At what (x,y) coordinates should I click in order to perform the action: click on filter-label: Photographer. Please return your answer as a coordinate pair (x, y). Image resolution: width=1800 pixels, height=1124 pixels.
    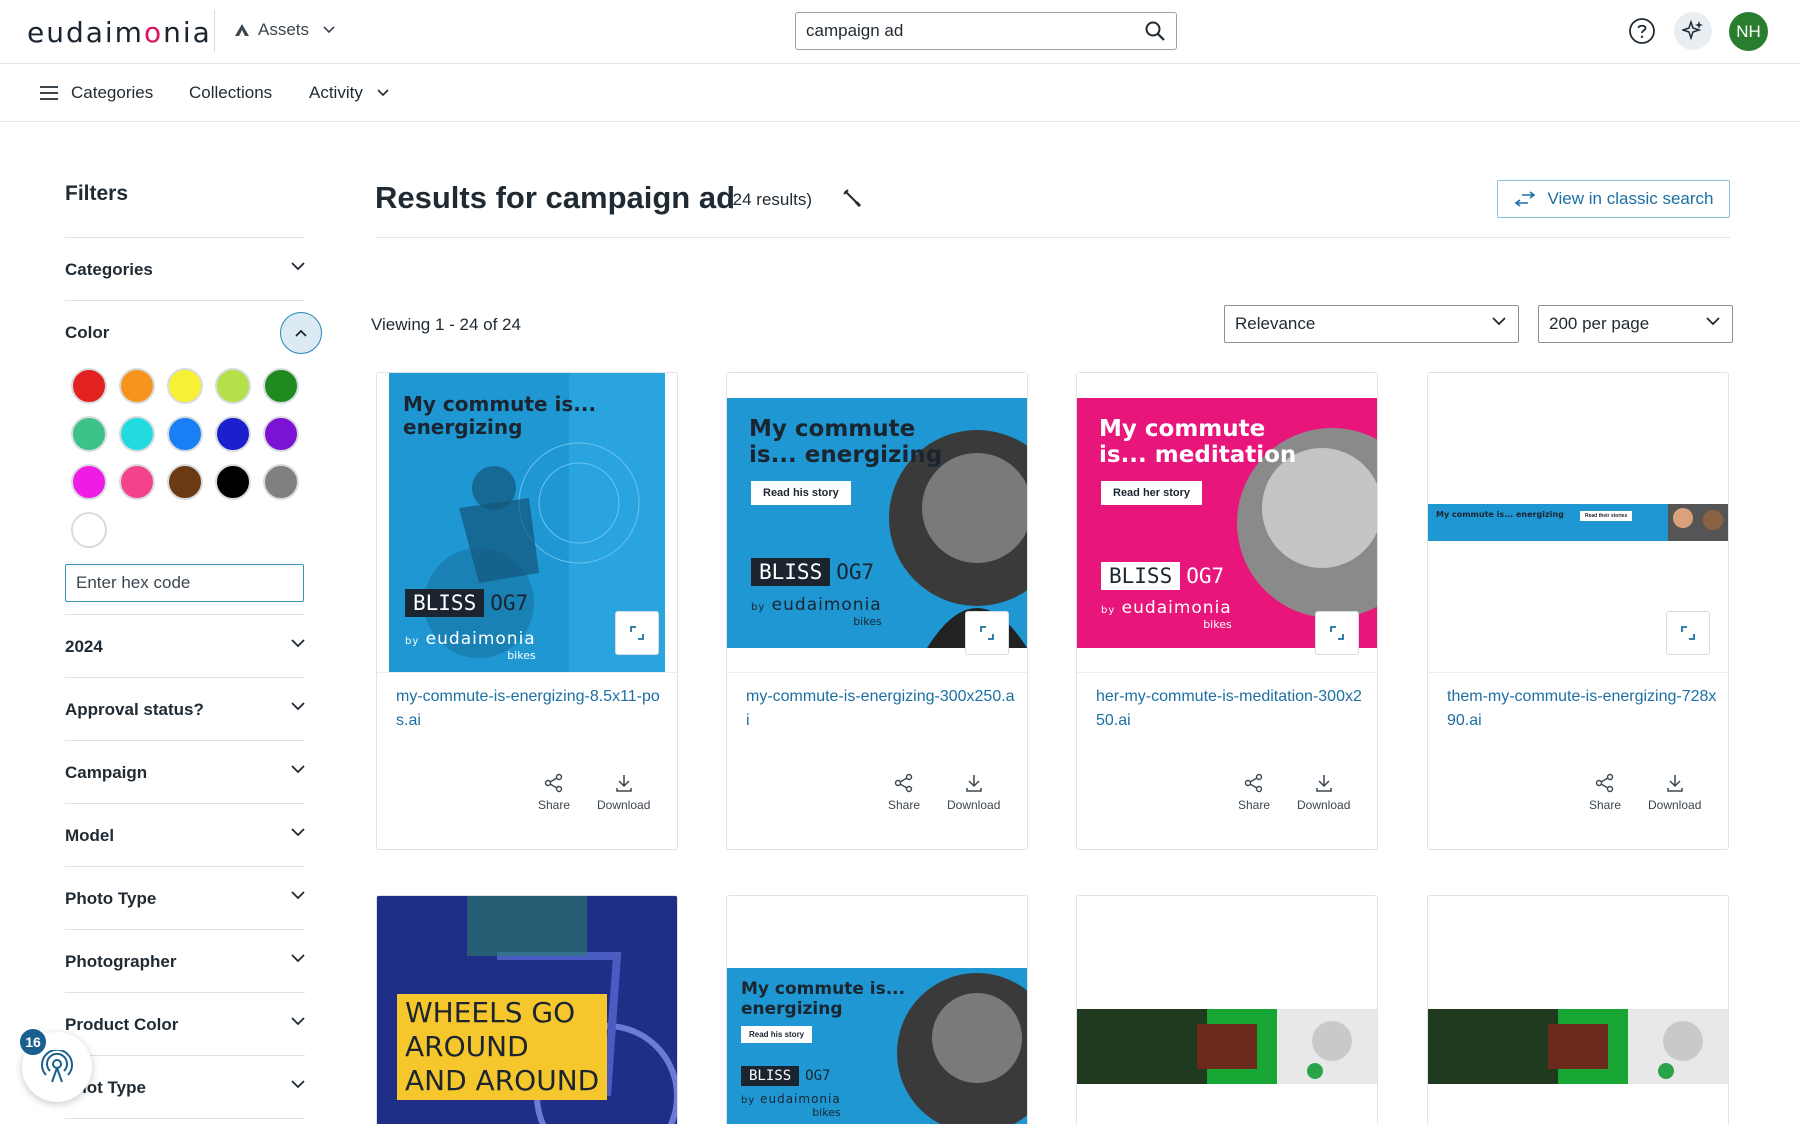
    Looking at the image, I should click on (121, 961).